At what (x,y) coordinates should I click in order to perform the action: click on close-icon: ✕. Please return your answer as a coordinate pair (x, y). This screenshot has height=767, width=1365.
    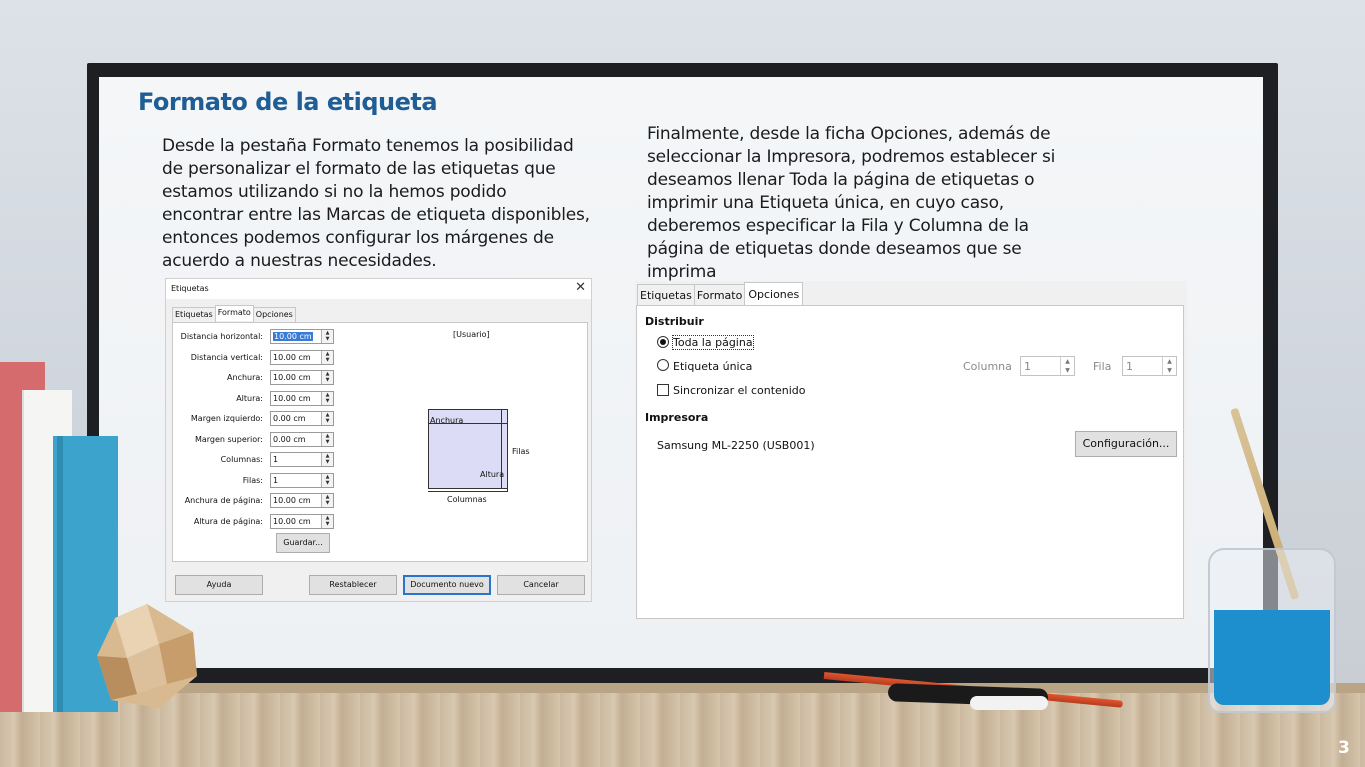
    Looking at the image, I should click on (580, 287).